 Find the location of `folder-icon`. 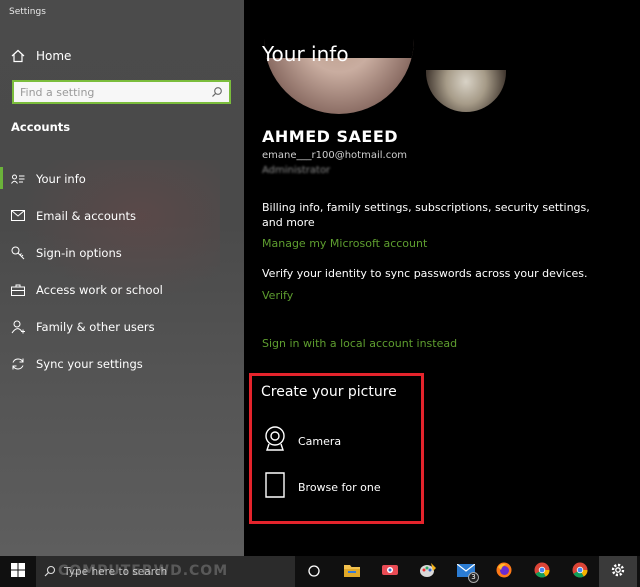

folder-icon is located at coordinates (352, 571).